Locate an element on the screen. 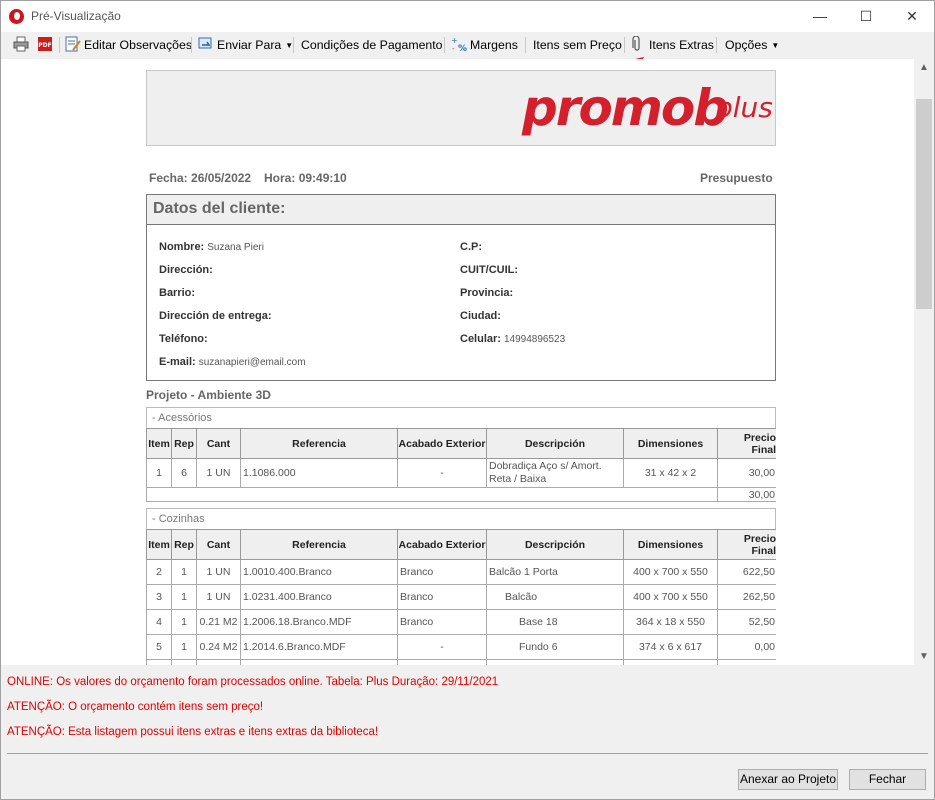  margins-button: Margens is located at coordinates (494, 45).